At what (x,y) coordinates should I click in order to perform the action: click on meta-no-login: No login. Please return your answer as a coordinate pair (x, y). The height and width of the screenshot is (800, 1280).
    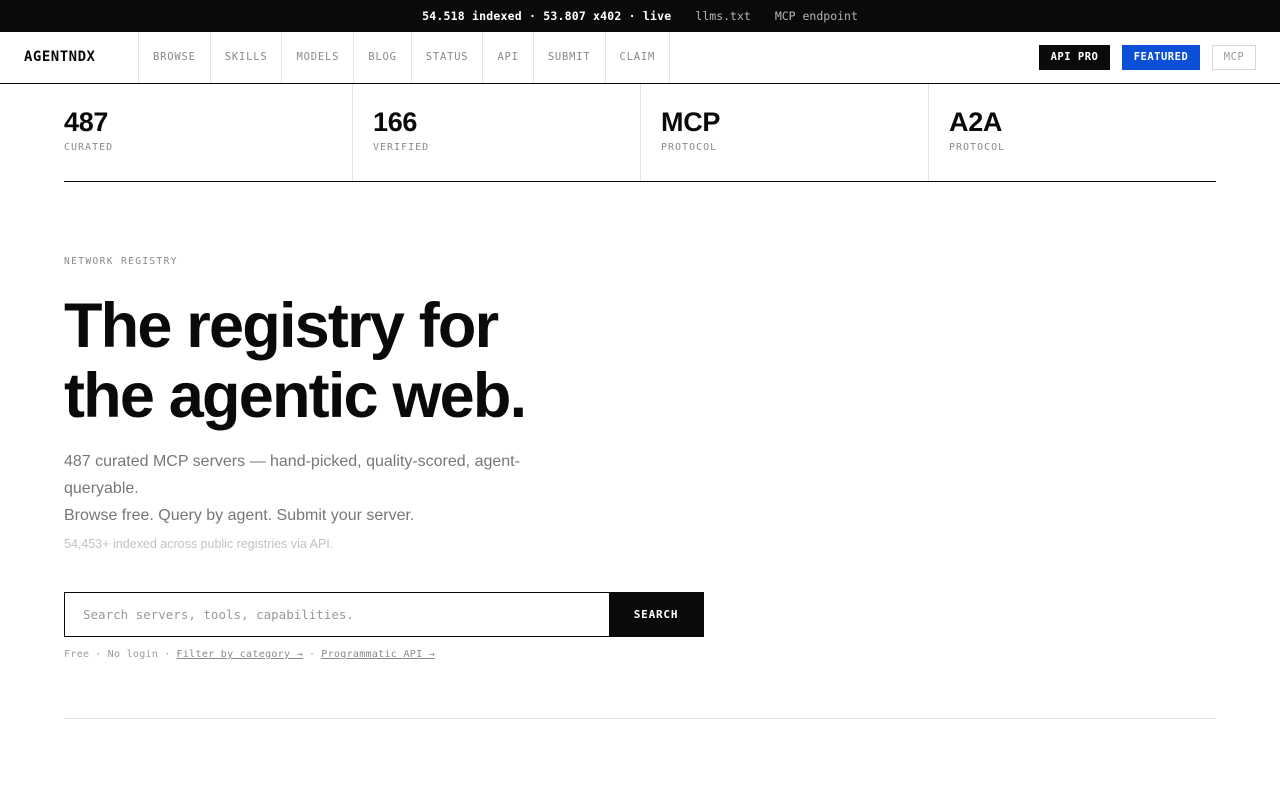
    Looking at the image, I should click on (133, 654).